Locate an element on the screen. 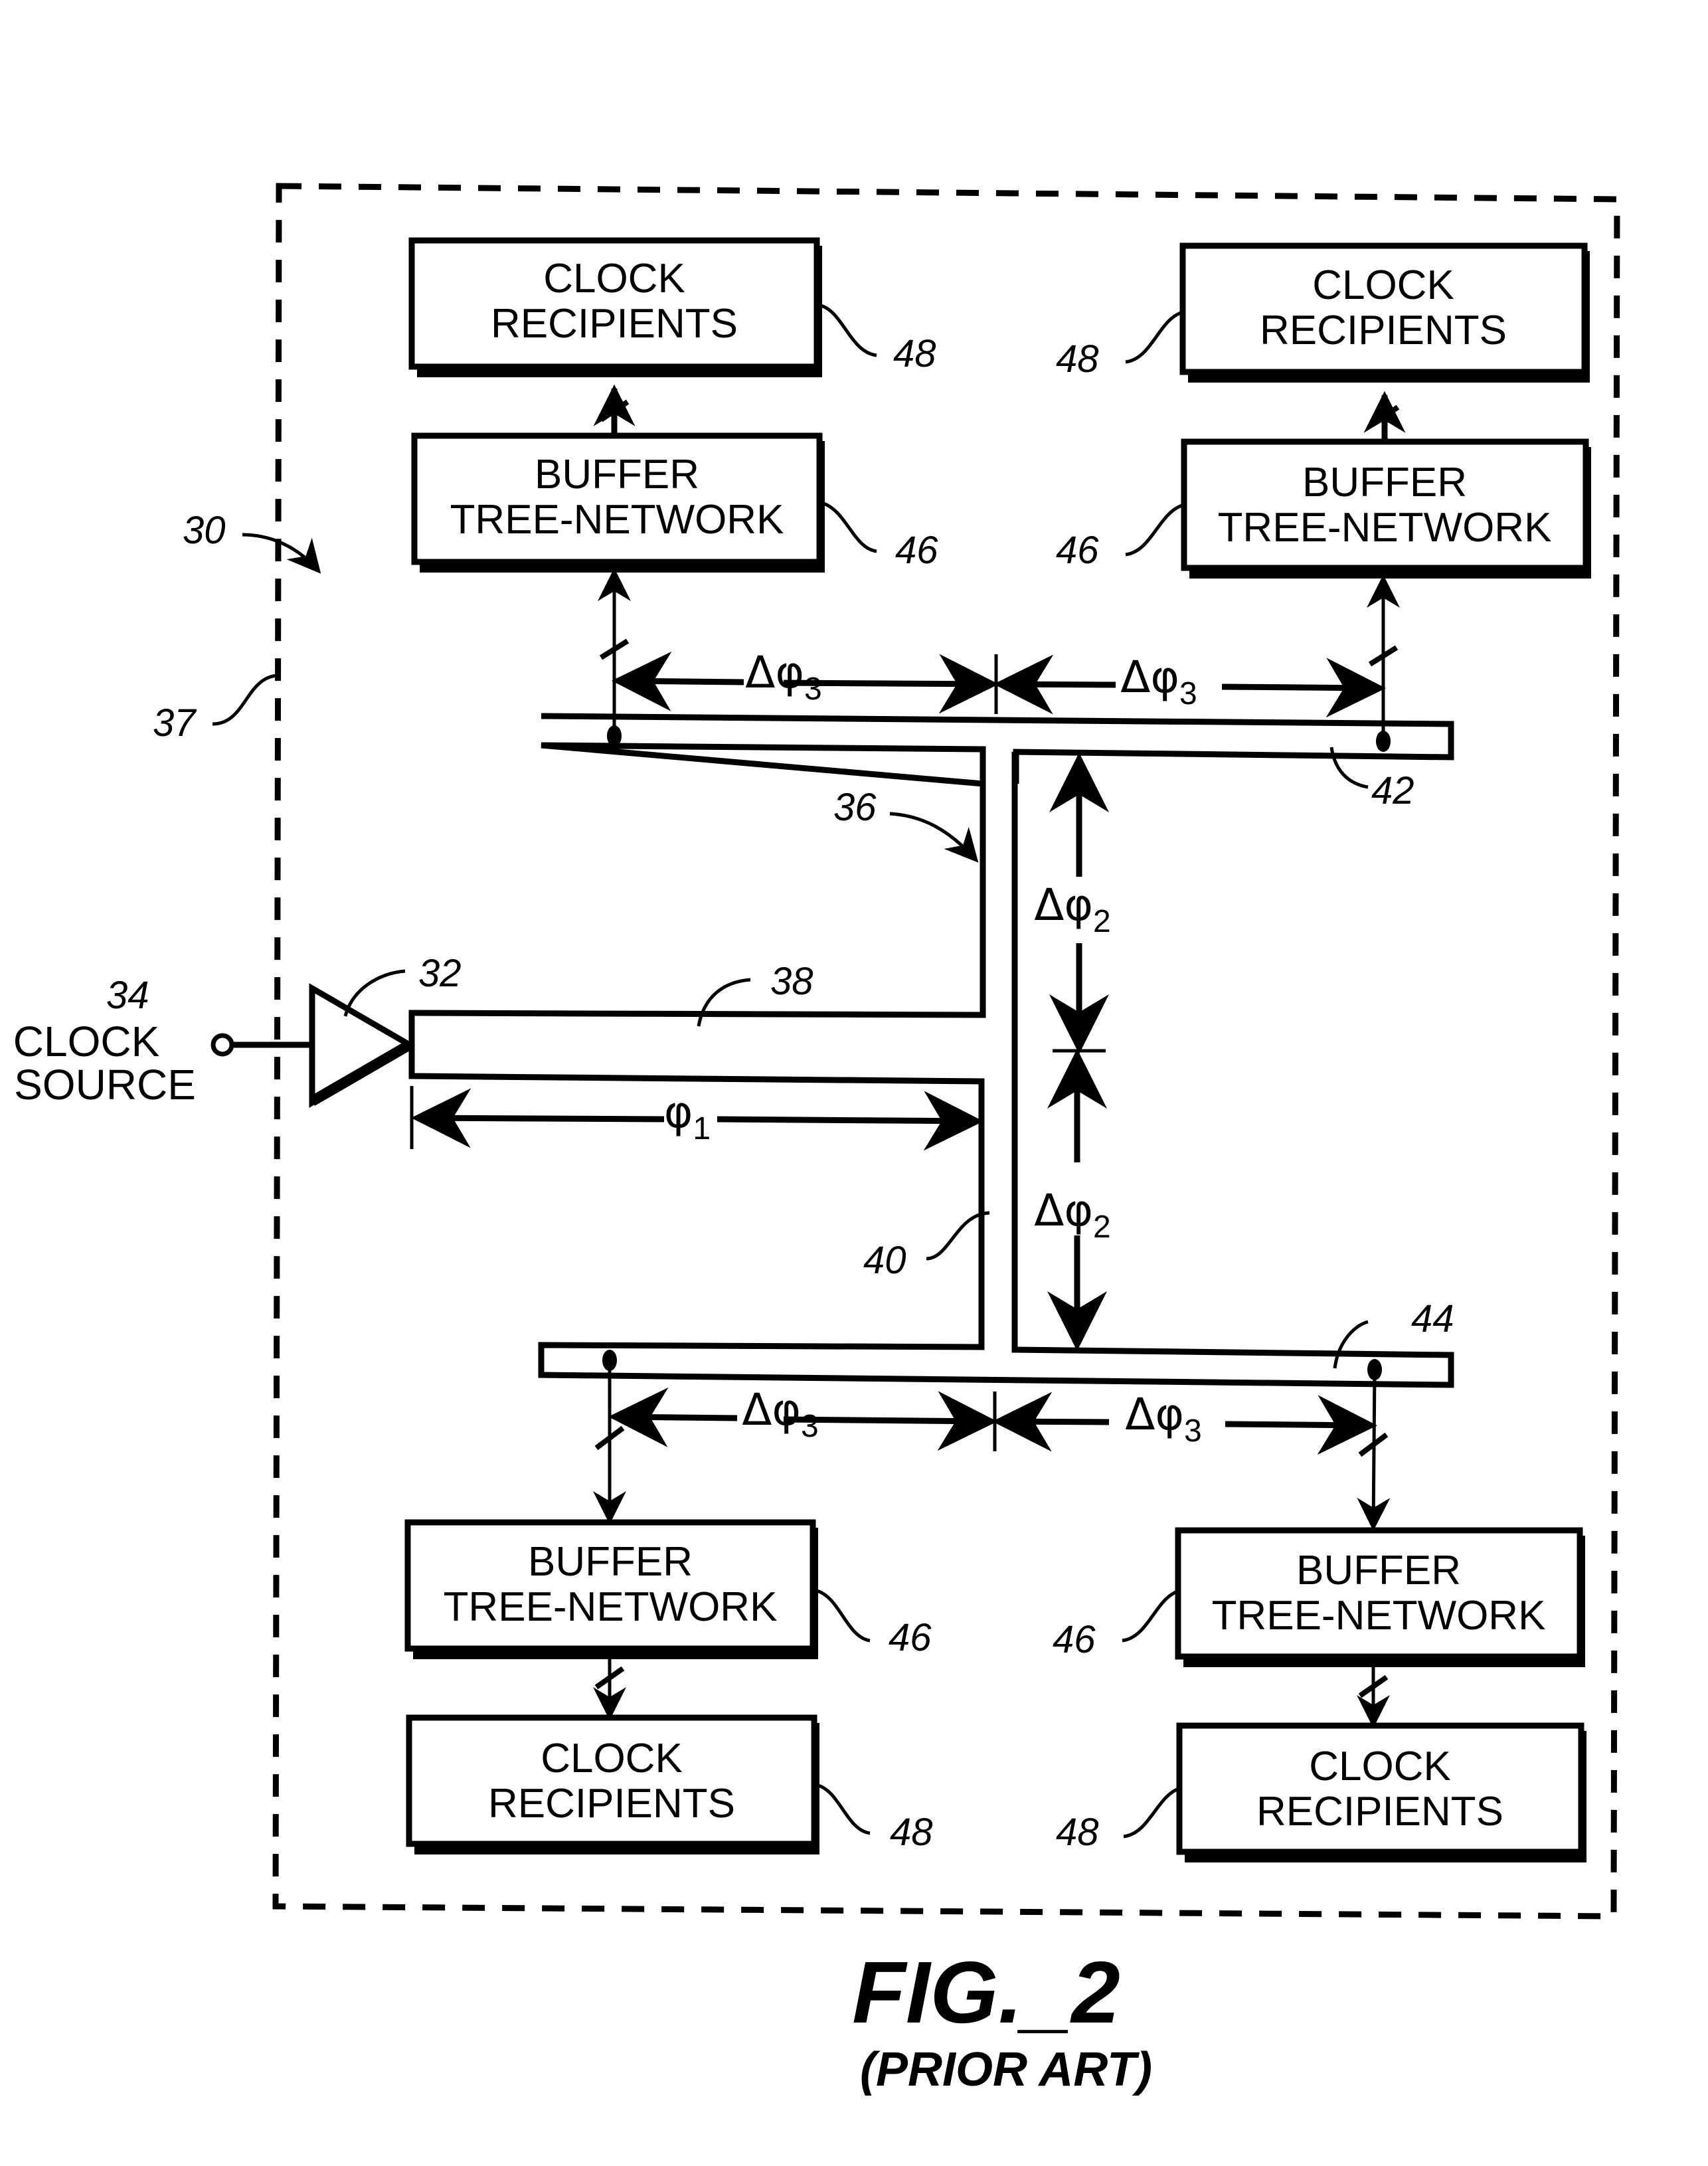 This screenshot has width=1708, height=2166. driver-buffer-icon is located at coordinates (361, 1045).